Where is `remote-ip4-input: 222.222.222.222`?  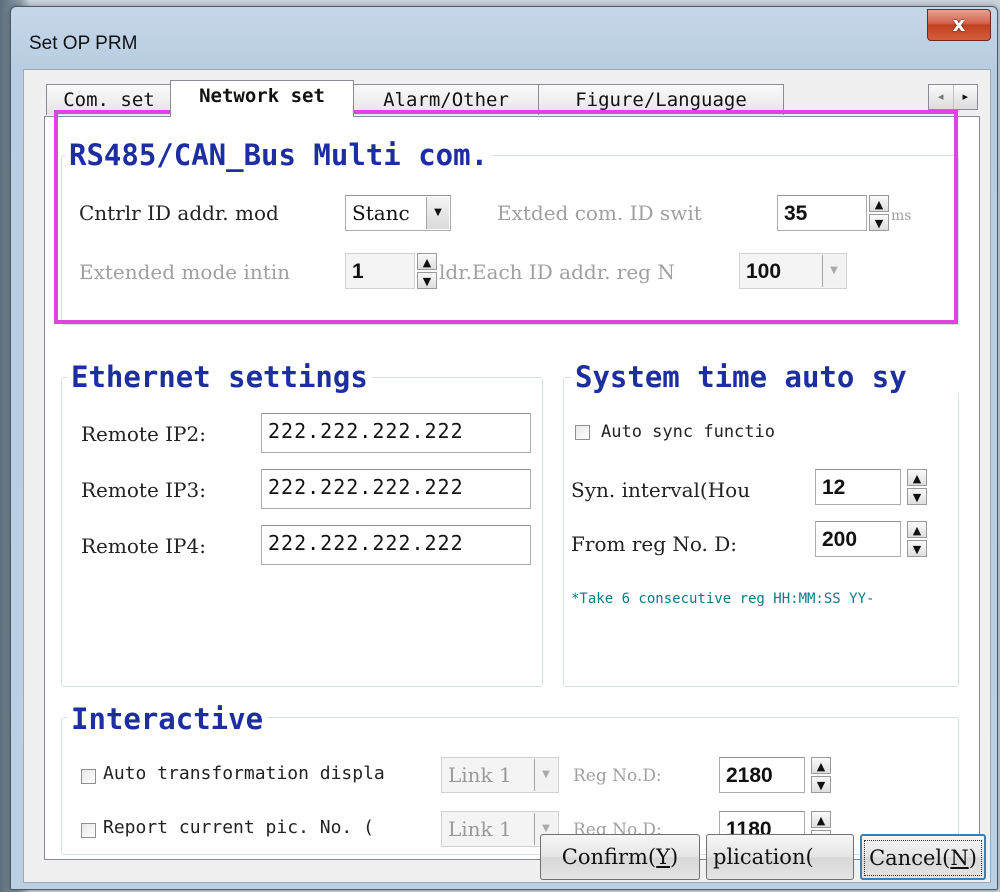 remote-ip4-input: 222.222.222.222 is located at coordinates (396, 545).